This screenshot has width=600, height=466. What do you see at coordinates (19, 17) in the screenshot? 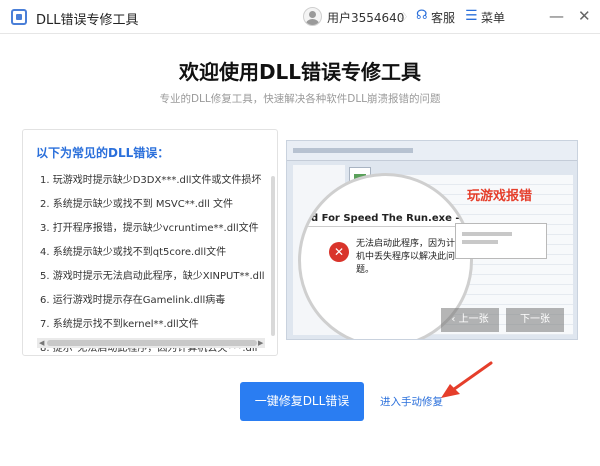
I see `app-logo-icon` at bounding box center [19, 17].